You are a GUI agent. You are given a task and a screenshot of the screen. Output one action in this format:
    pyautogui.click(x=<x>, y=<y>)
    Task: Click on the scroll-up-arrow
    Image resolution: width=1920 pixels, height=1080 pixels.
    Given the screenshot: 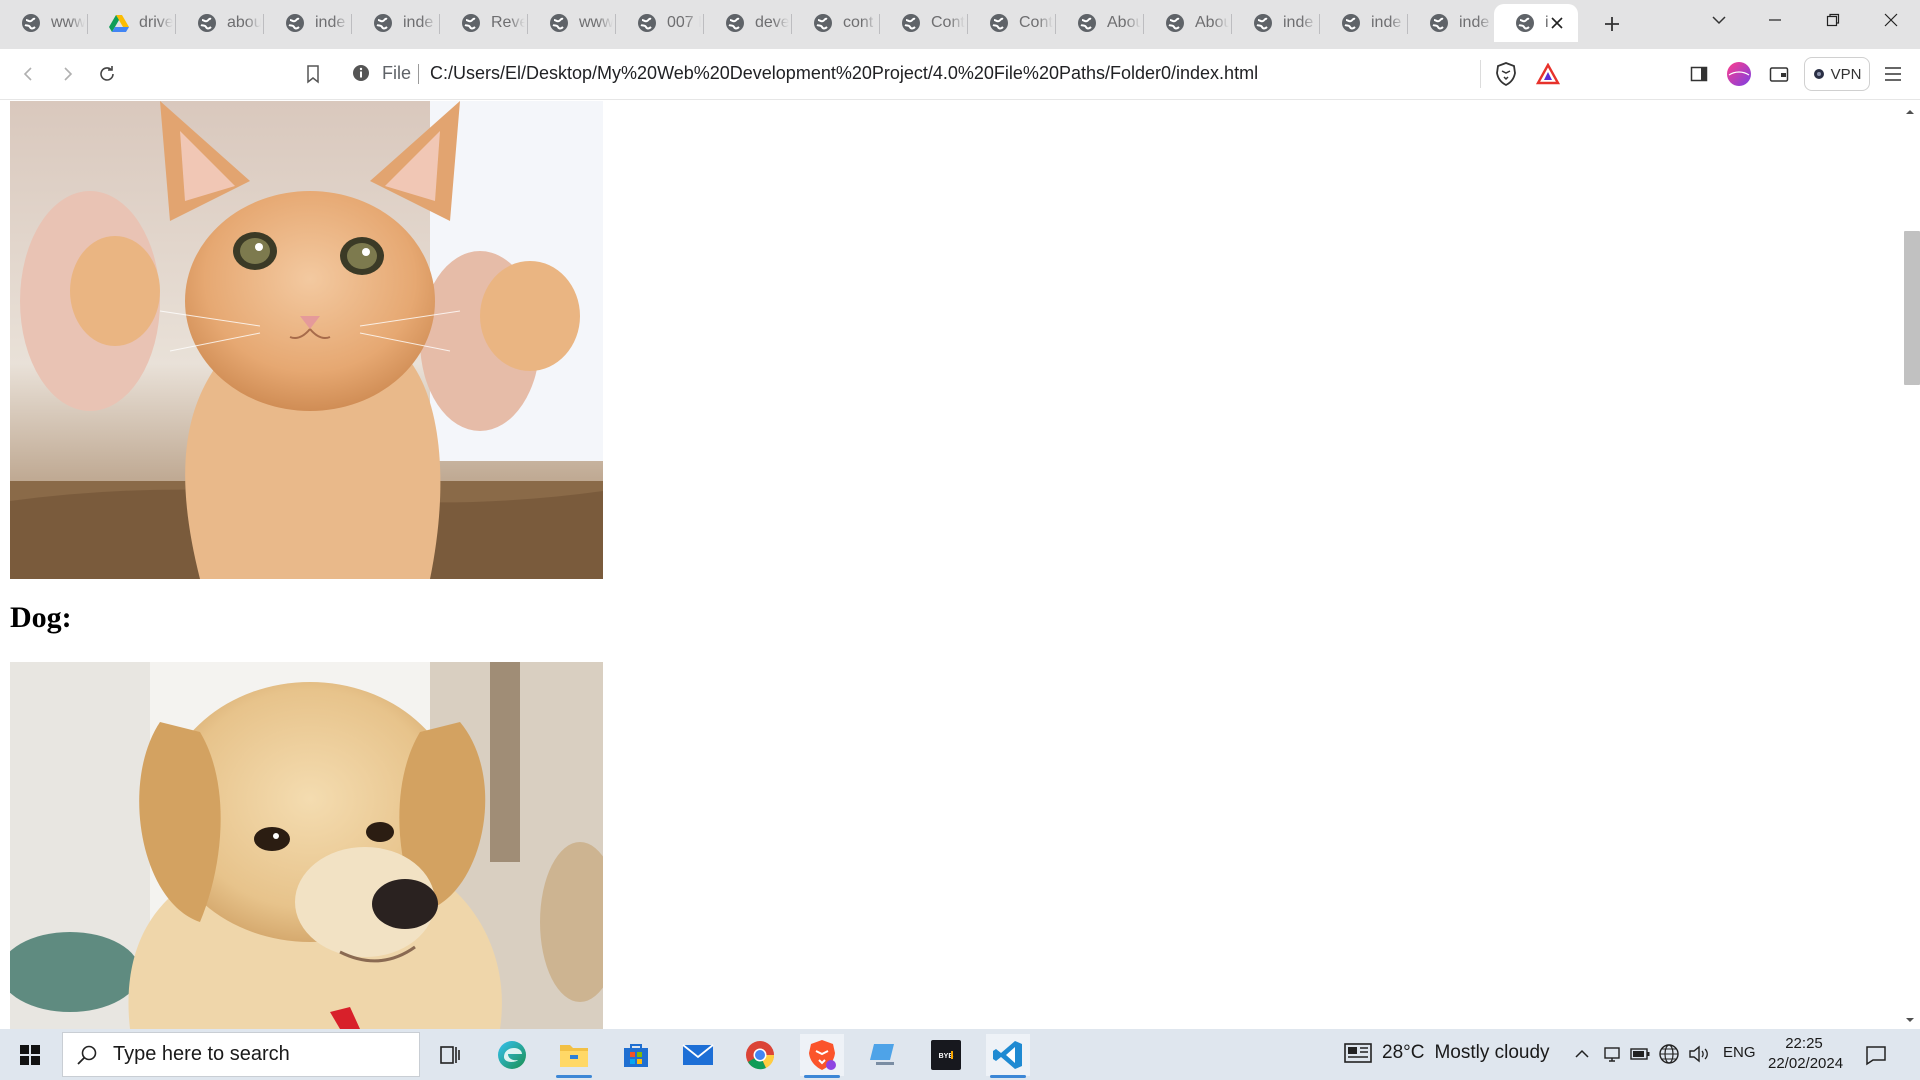 What is the action you would take?
    pyautogui.click(x=1910, y=111)
    